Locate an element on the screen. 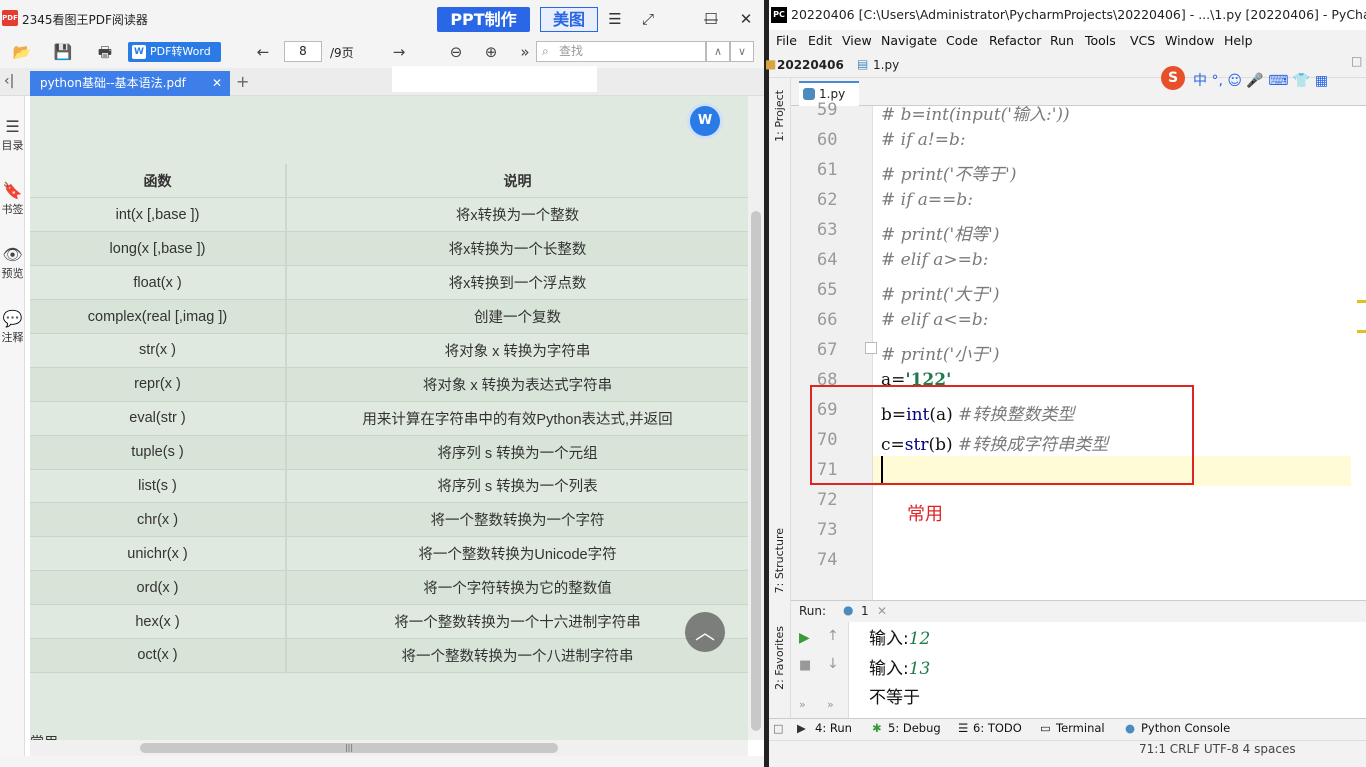  table-header: 说明 is located at coordinates (517, 181).